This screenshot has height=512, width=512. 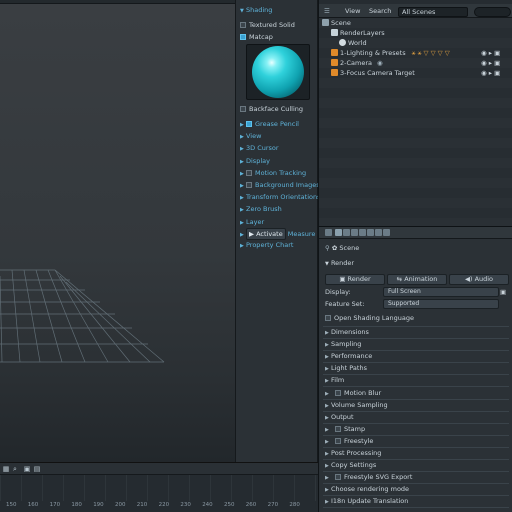 I want to click on tool-section-7: ▶ Zero Brush, so click(x=261, y=209).